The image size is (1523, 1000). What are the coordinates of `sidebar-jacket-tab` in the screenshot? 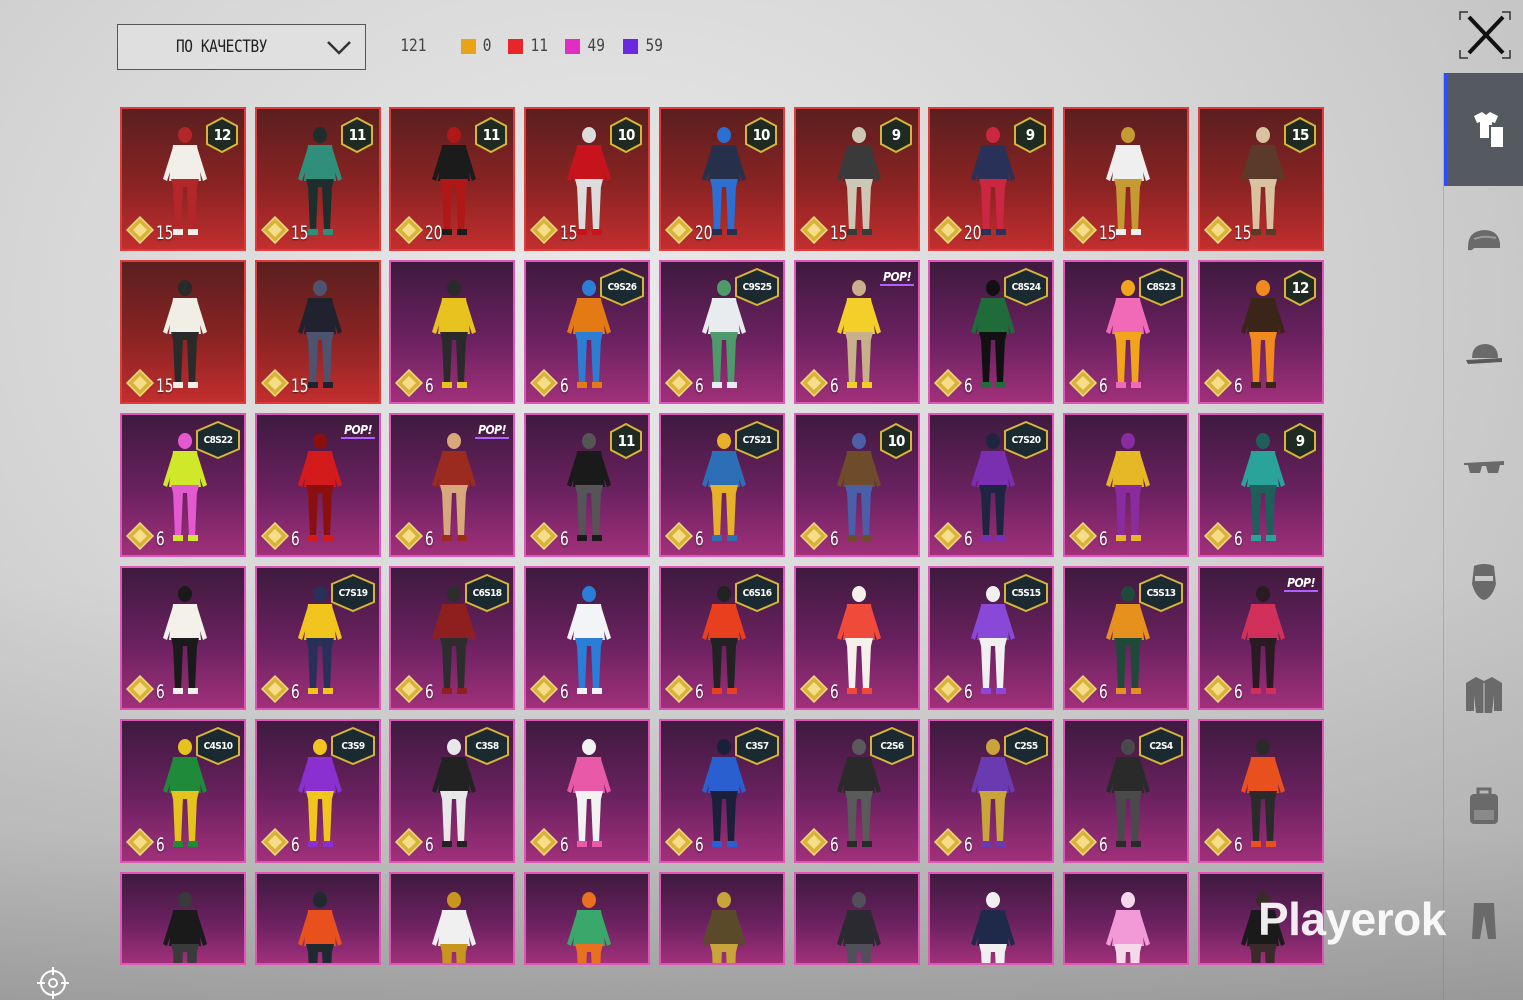 It's located at (1483, 694).